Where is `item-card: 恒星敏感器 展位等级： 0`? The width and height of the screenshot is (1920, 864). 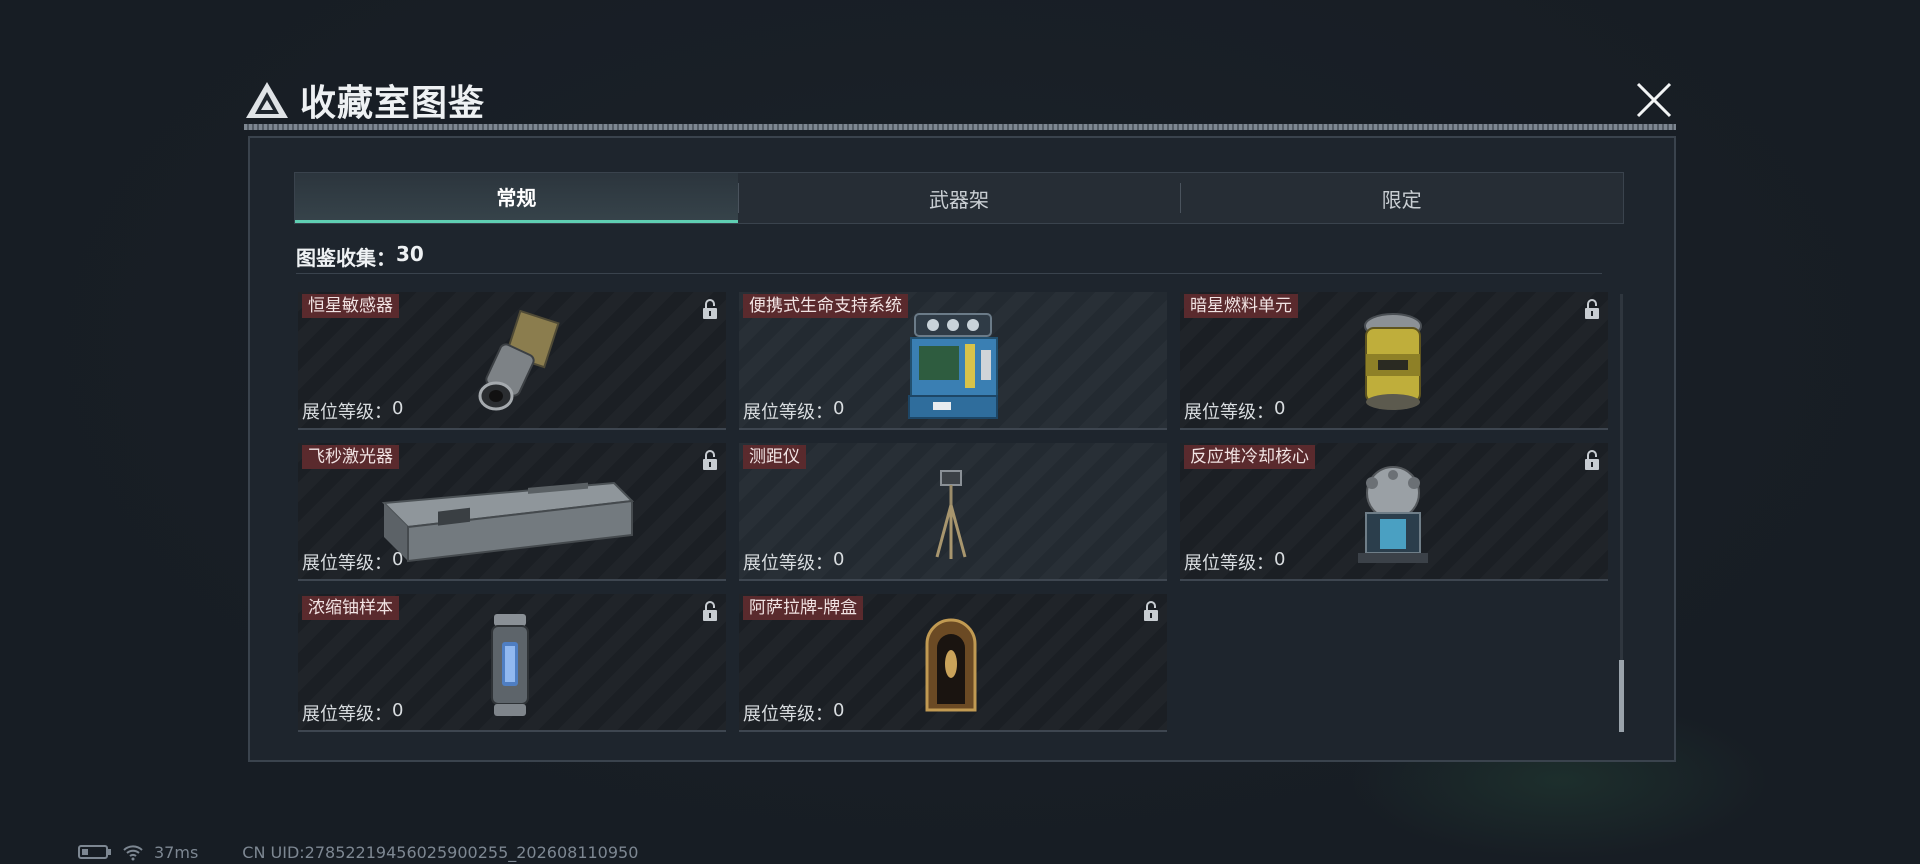 item-card: 恒星敏感器 展位等级： 0 is located at coordinates (512, 361).